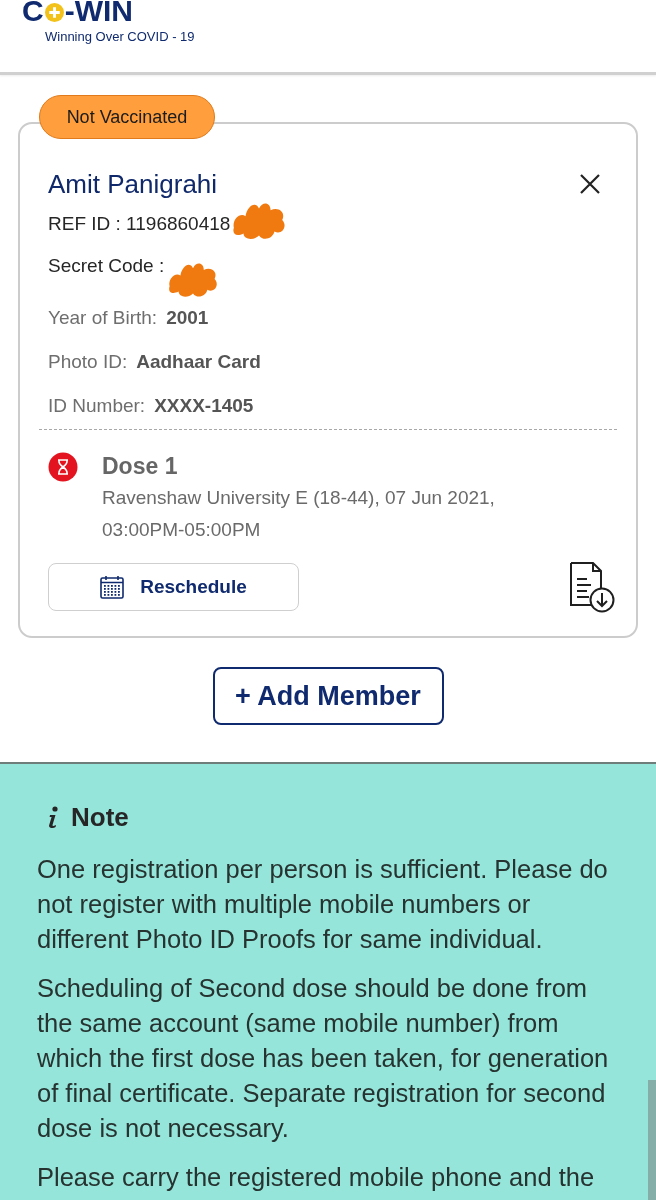 This screenshot has height=1200, width=656. I want to click on info-icon, so click(53, 817).